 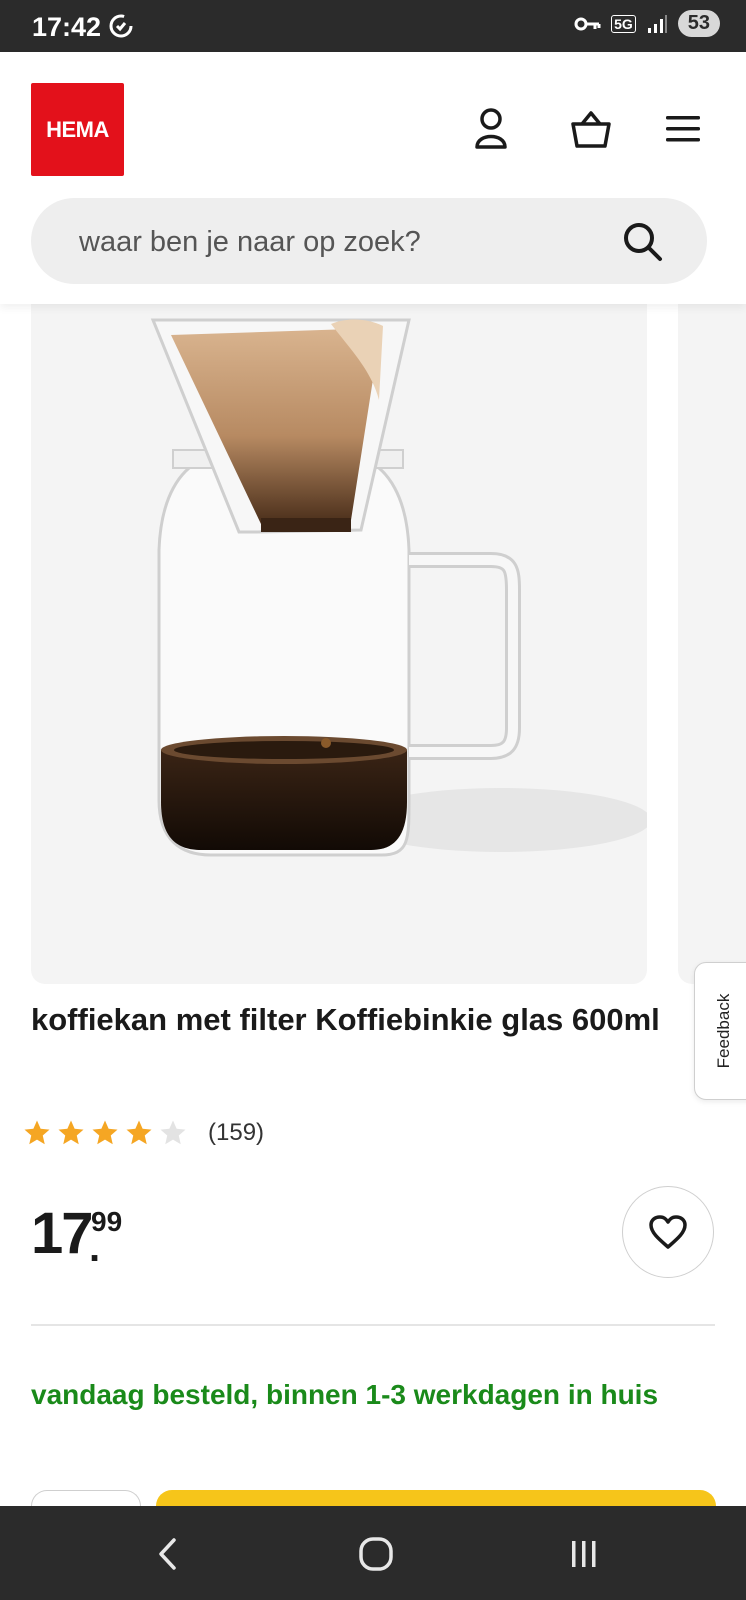 I want to click on star-empty-icon, so click(x=173, y=1132).